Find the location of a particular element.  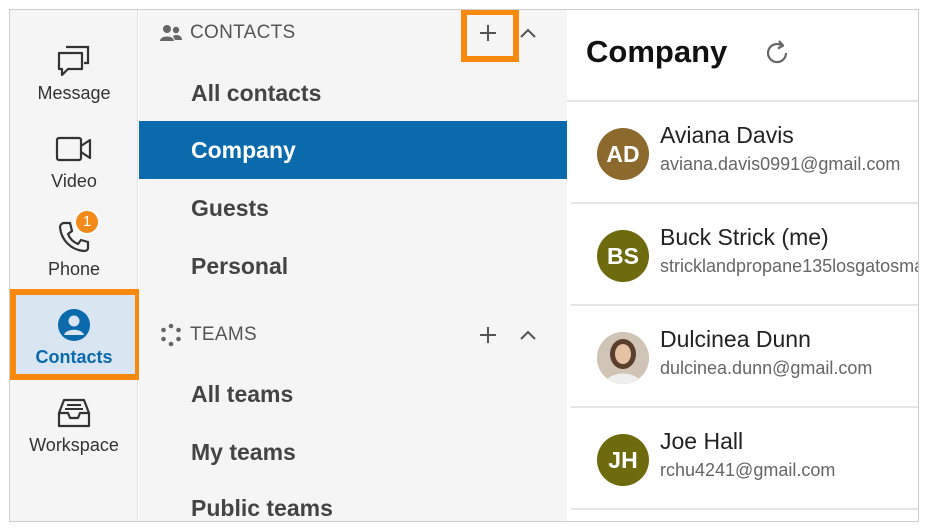

message-icon is located at coordinates (74, 61).